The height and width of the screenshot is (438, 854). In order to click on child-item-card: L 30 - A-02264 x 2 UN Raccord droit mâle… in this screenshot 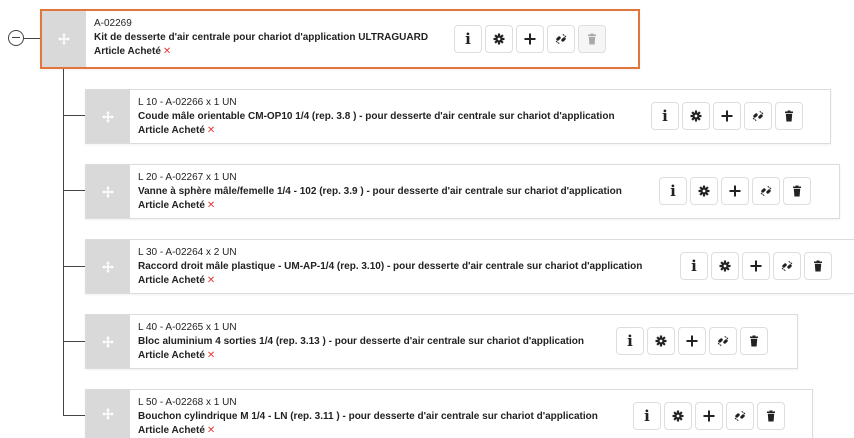, I will do `click(469, 266)`.